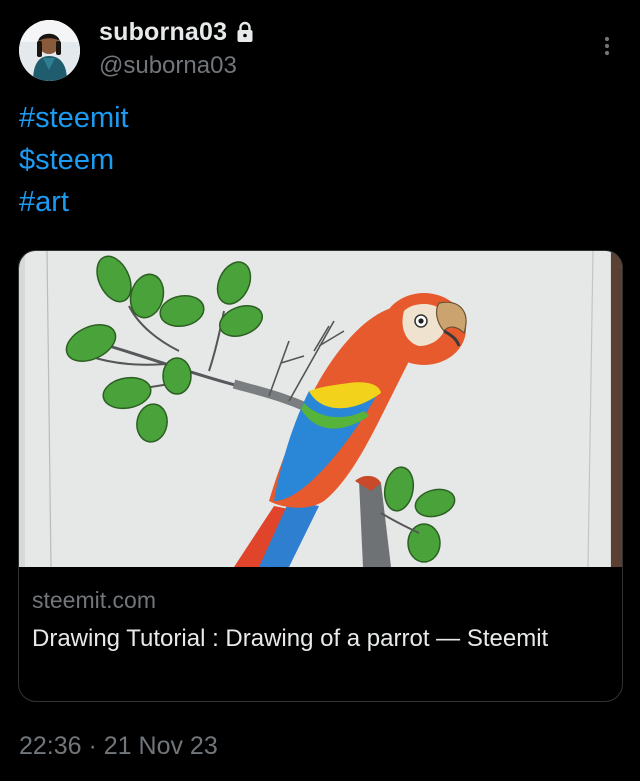  I want to click on avatar, so click(49, 50).